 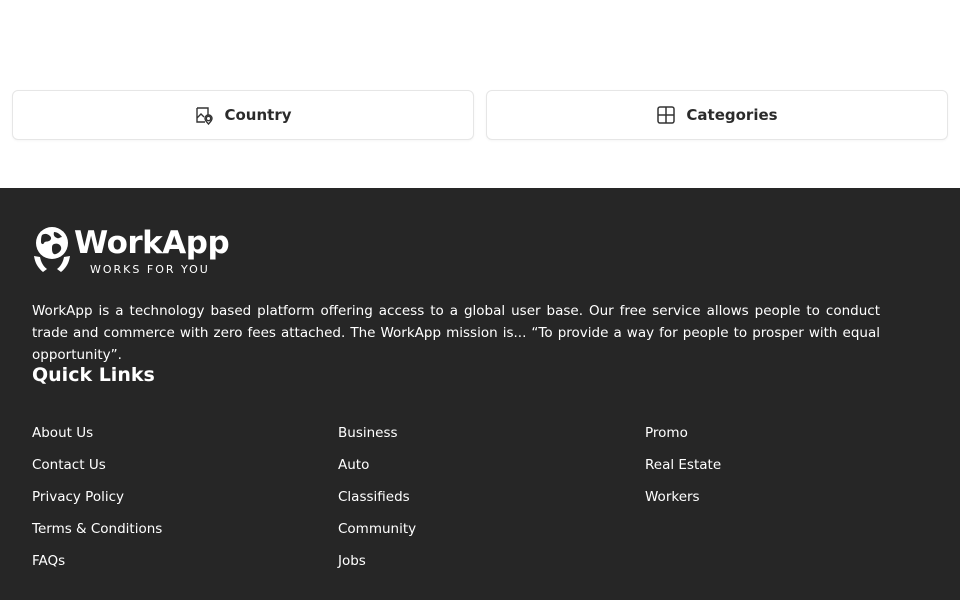 What do you see at coordinates (97, 472) in the screenshot?
I see `link-contact-us: Contact Us` at bounding box center [97, 472].